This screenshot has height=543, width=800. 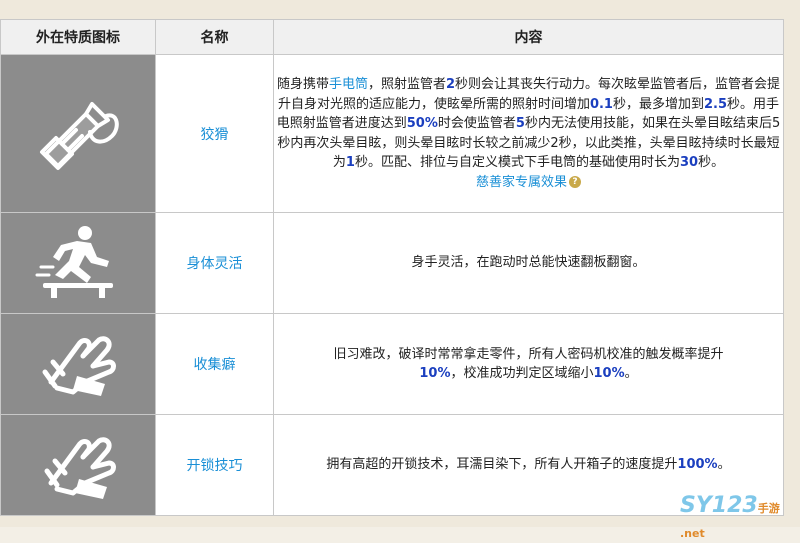 I want to click on value: 2, so click(x=450, y=84).